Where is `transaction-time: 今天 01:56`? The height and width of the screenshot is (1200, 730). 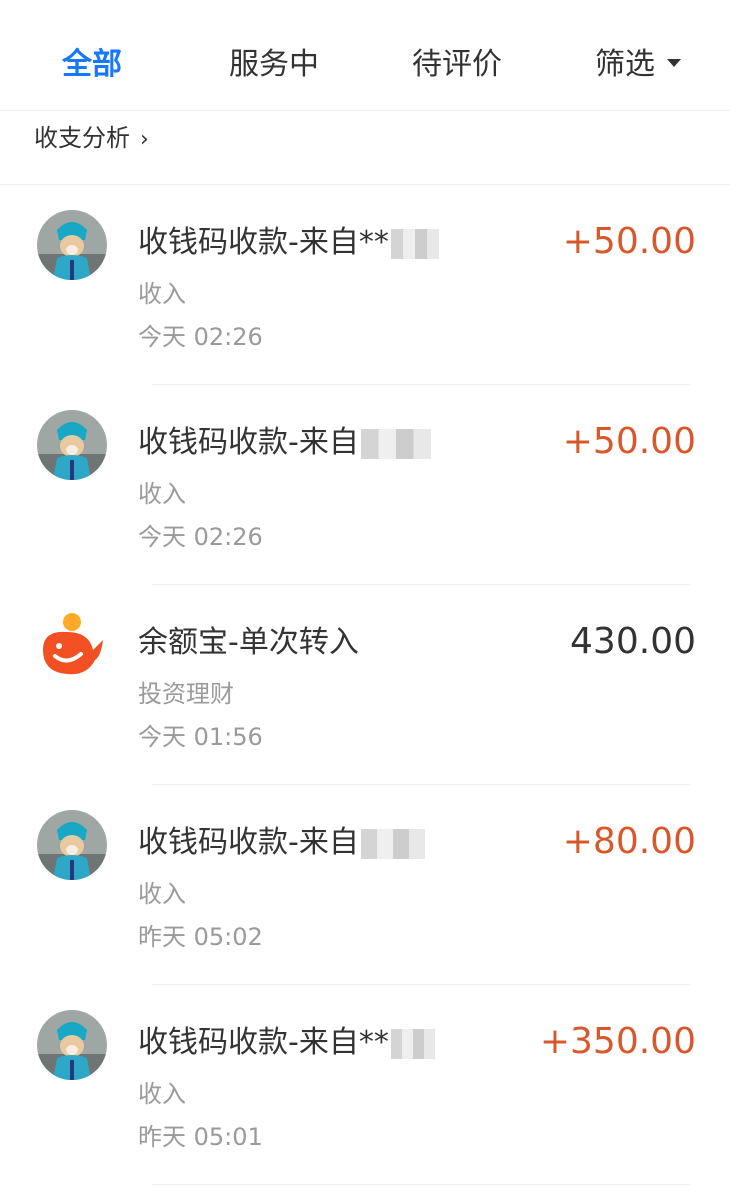 transaction-time: 今天 01:56 is located at coordinates (200, 737).